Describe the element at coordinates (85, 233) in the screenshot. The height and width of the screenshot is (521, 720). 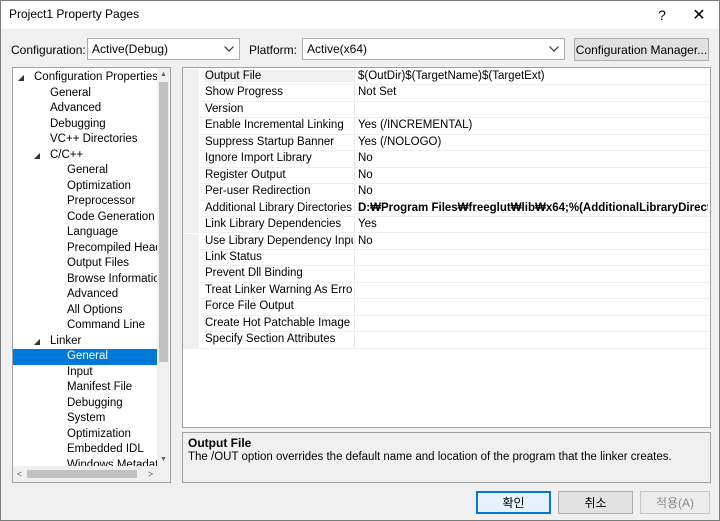
I see `tree-item: Language` at that location.